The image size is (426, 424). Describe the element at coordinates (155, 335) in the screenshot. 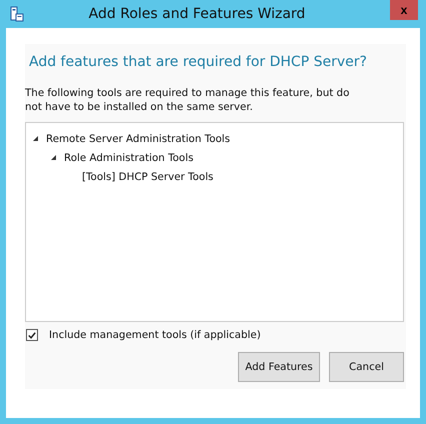

I see `checkbox-label: Include management tools (if applicable)` at that location.